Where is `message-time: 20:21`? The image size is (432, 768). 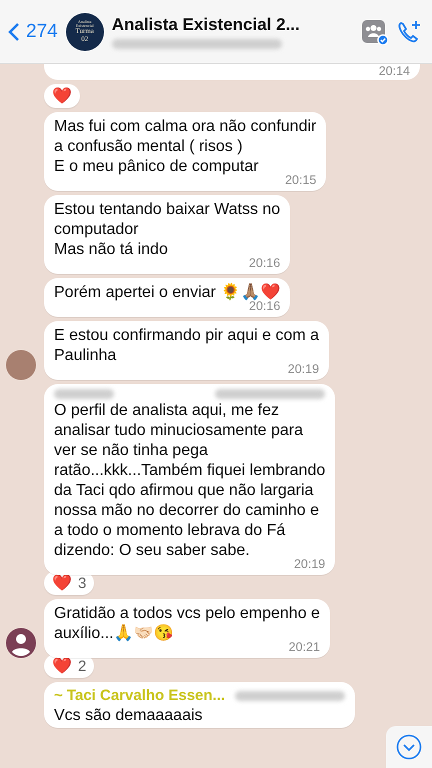 message-time: 20:21 is located at coordinates (304, 647).